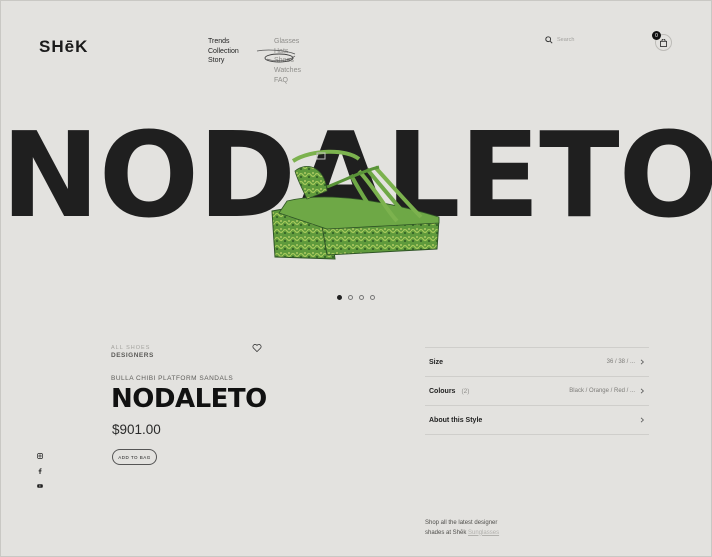 Image resolution: width=712 pixels, height=557 pixels. What do you see at coordinates (442, 391) in the screenshot?
I see `spec-label: Colours` at bounding box center [442, 391].